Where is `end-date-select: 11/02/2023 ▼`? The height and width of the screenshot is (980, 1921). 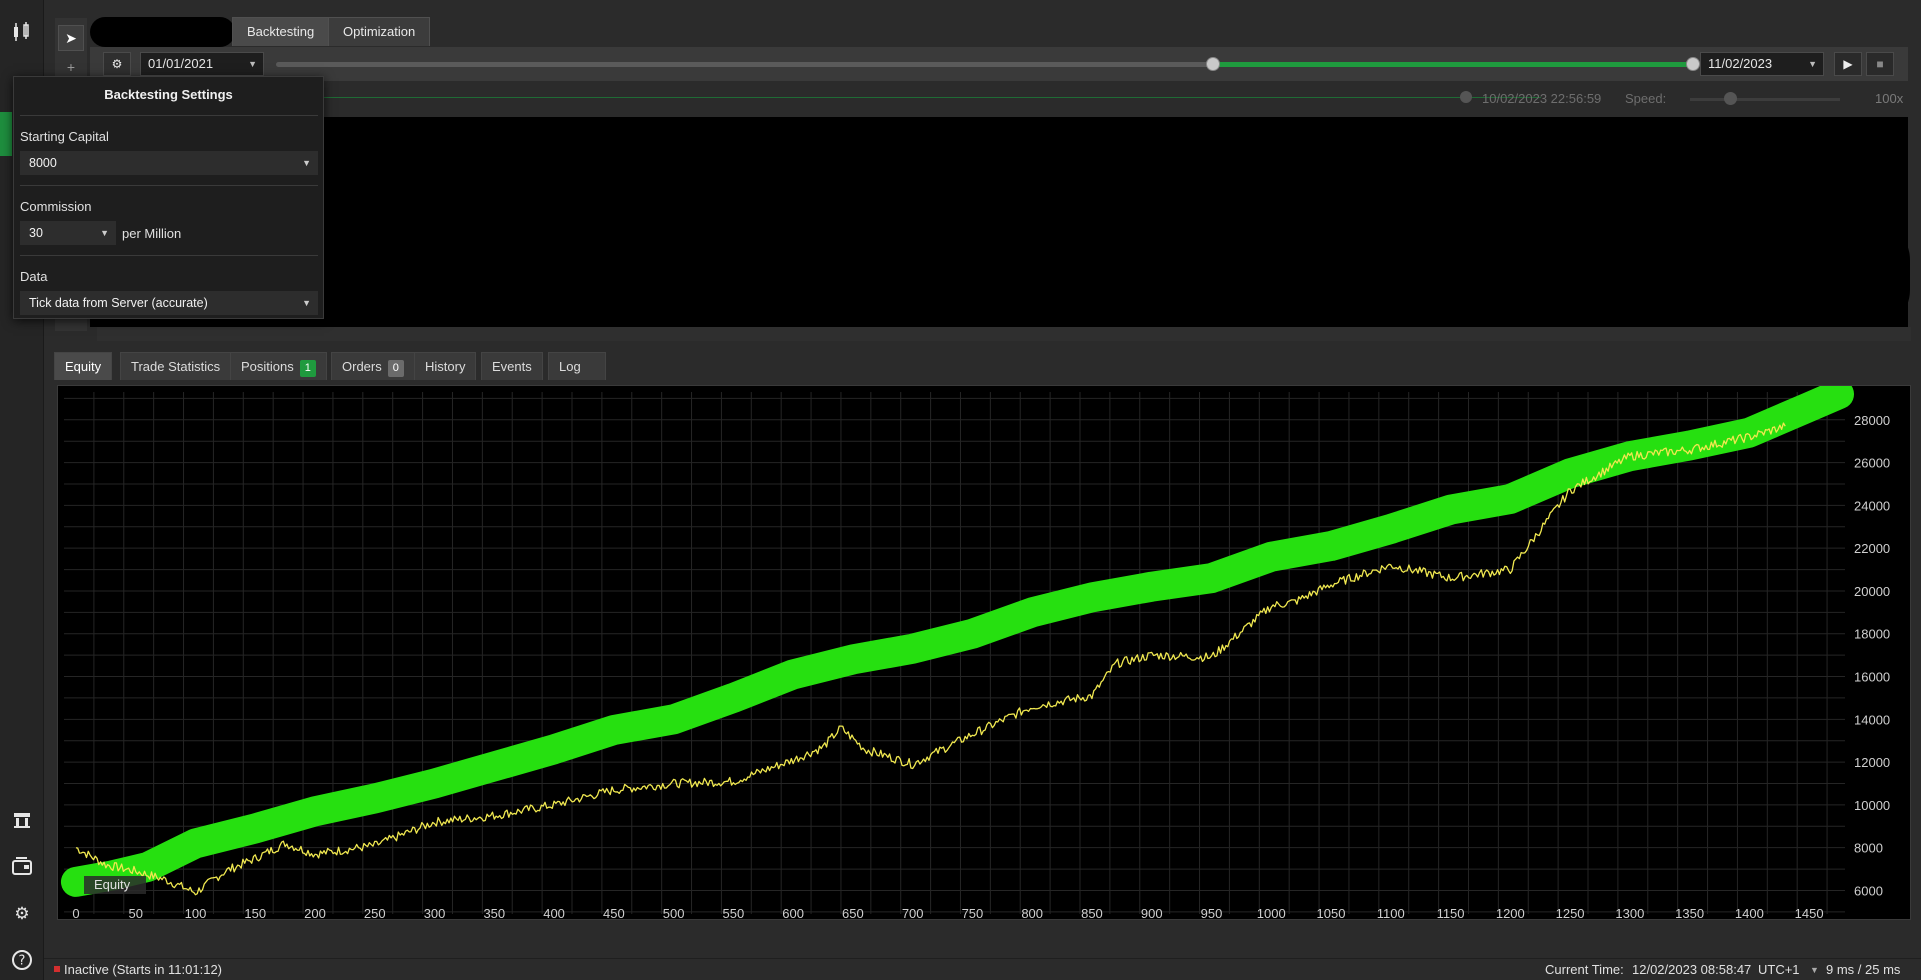 end-date-select: 11/02/2023 ▼ is located at coordinates (1762, 64).